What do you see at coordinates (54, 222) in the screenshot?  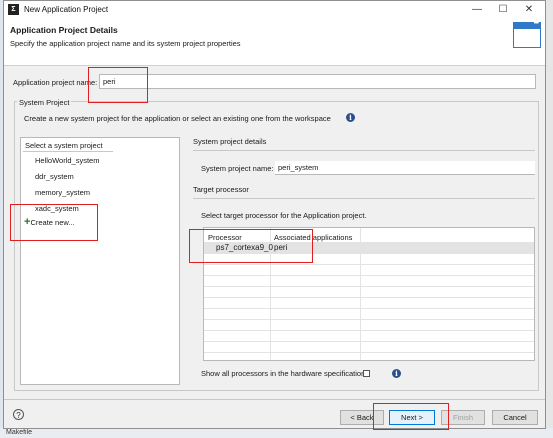 I see `highlight-box-create-new` at bounding box center [54, 222].